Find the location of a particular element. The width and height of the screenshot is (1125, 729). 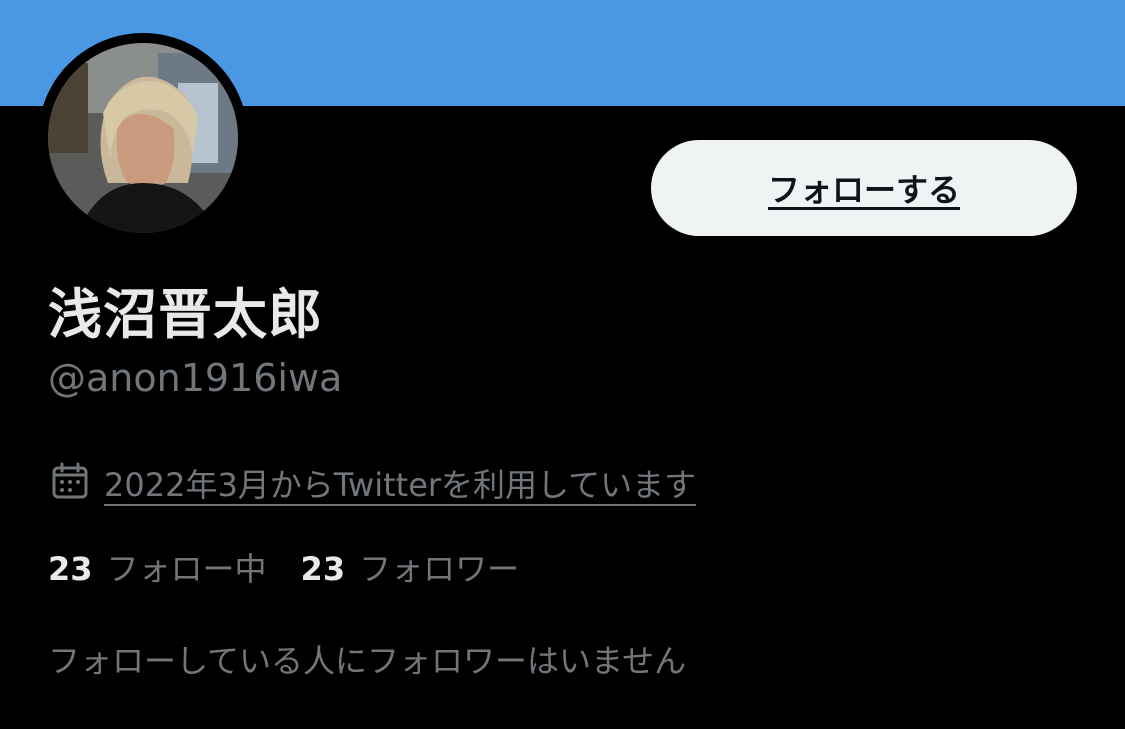

avatar-image is located at coordinates (143, 138).